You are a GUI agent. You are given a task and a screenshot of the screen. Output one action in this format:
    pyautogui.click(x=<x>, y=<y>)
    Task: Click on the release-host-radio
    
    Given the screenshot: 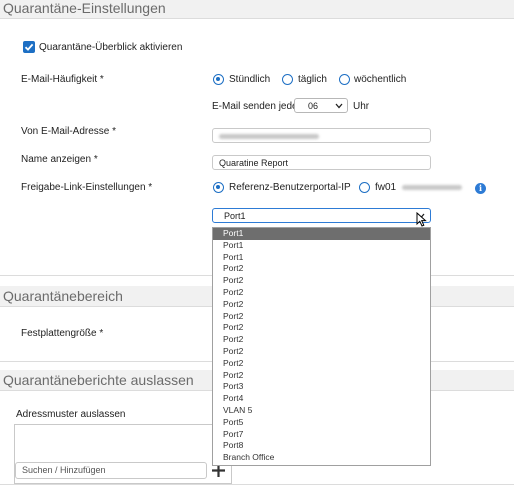 What is the action you would take?
    pyautogui.click(x=364, y=187)
    